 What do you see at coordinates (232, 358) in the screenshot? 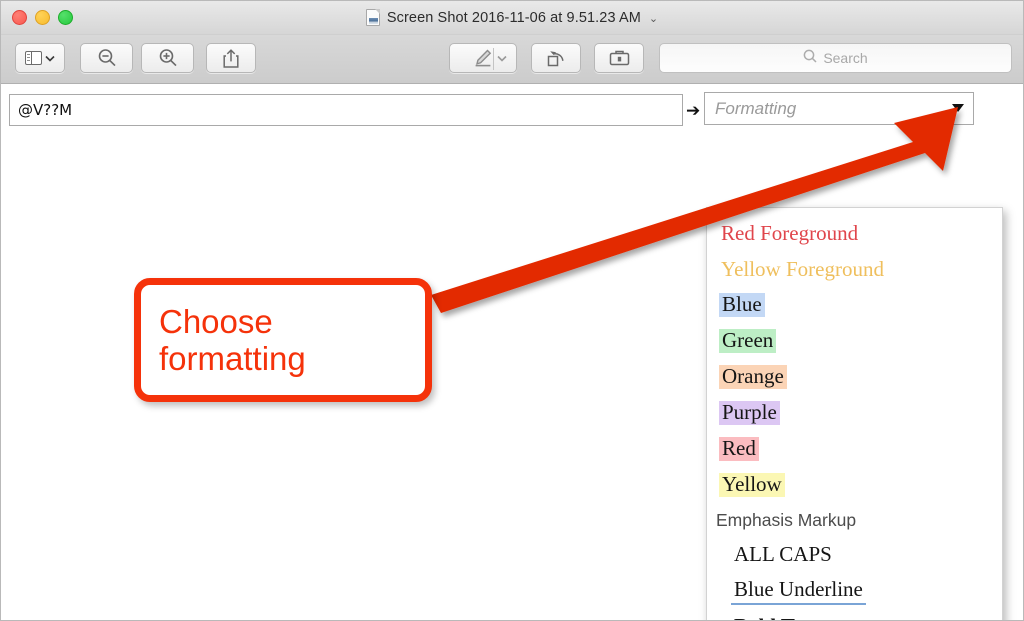
I see `callout-line-2: formatting` at bounding box center [232, 358].